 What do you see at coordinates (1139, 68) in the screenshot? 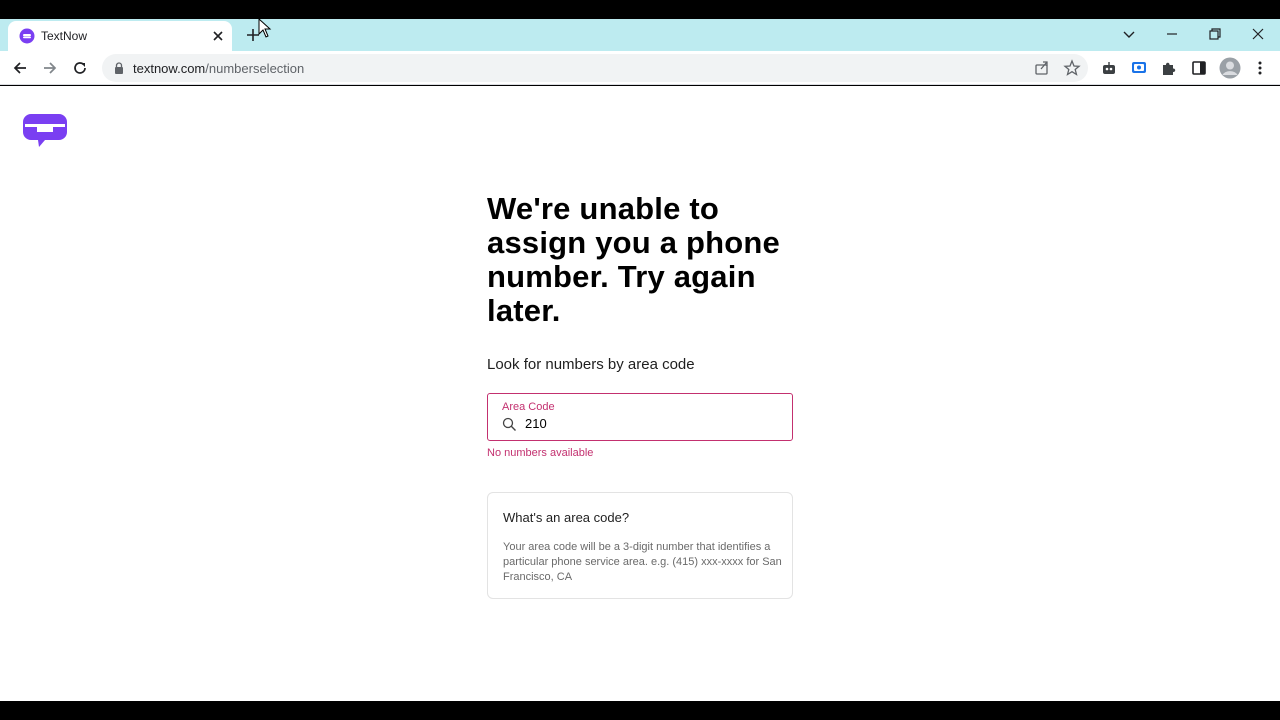
I see `screen-capture-icon` at bounding box center [1139, 68].